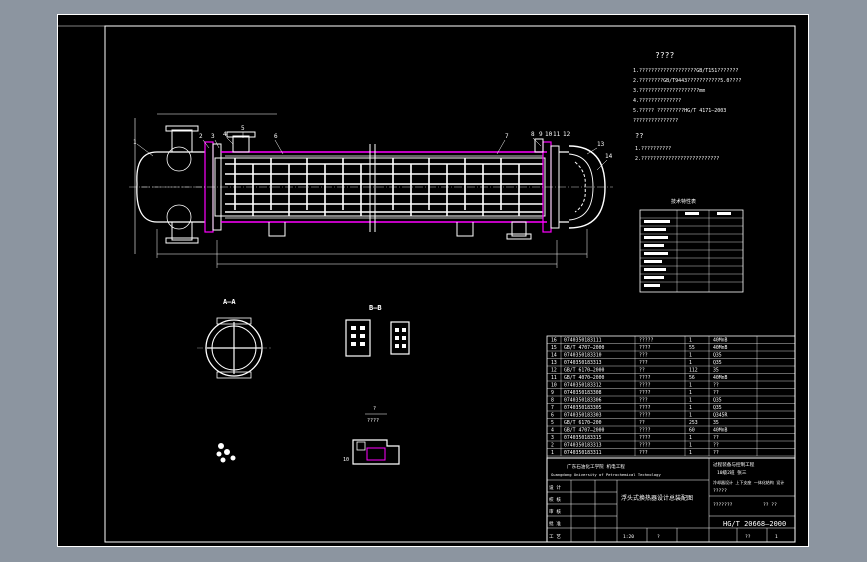 The width and height of the screenshot is (867, 562). What do you see at coordinates (552, 423) in the screenshot?
I see `bom-cell-no: 5` at bounding box center [552, 423].